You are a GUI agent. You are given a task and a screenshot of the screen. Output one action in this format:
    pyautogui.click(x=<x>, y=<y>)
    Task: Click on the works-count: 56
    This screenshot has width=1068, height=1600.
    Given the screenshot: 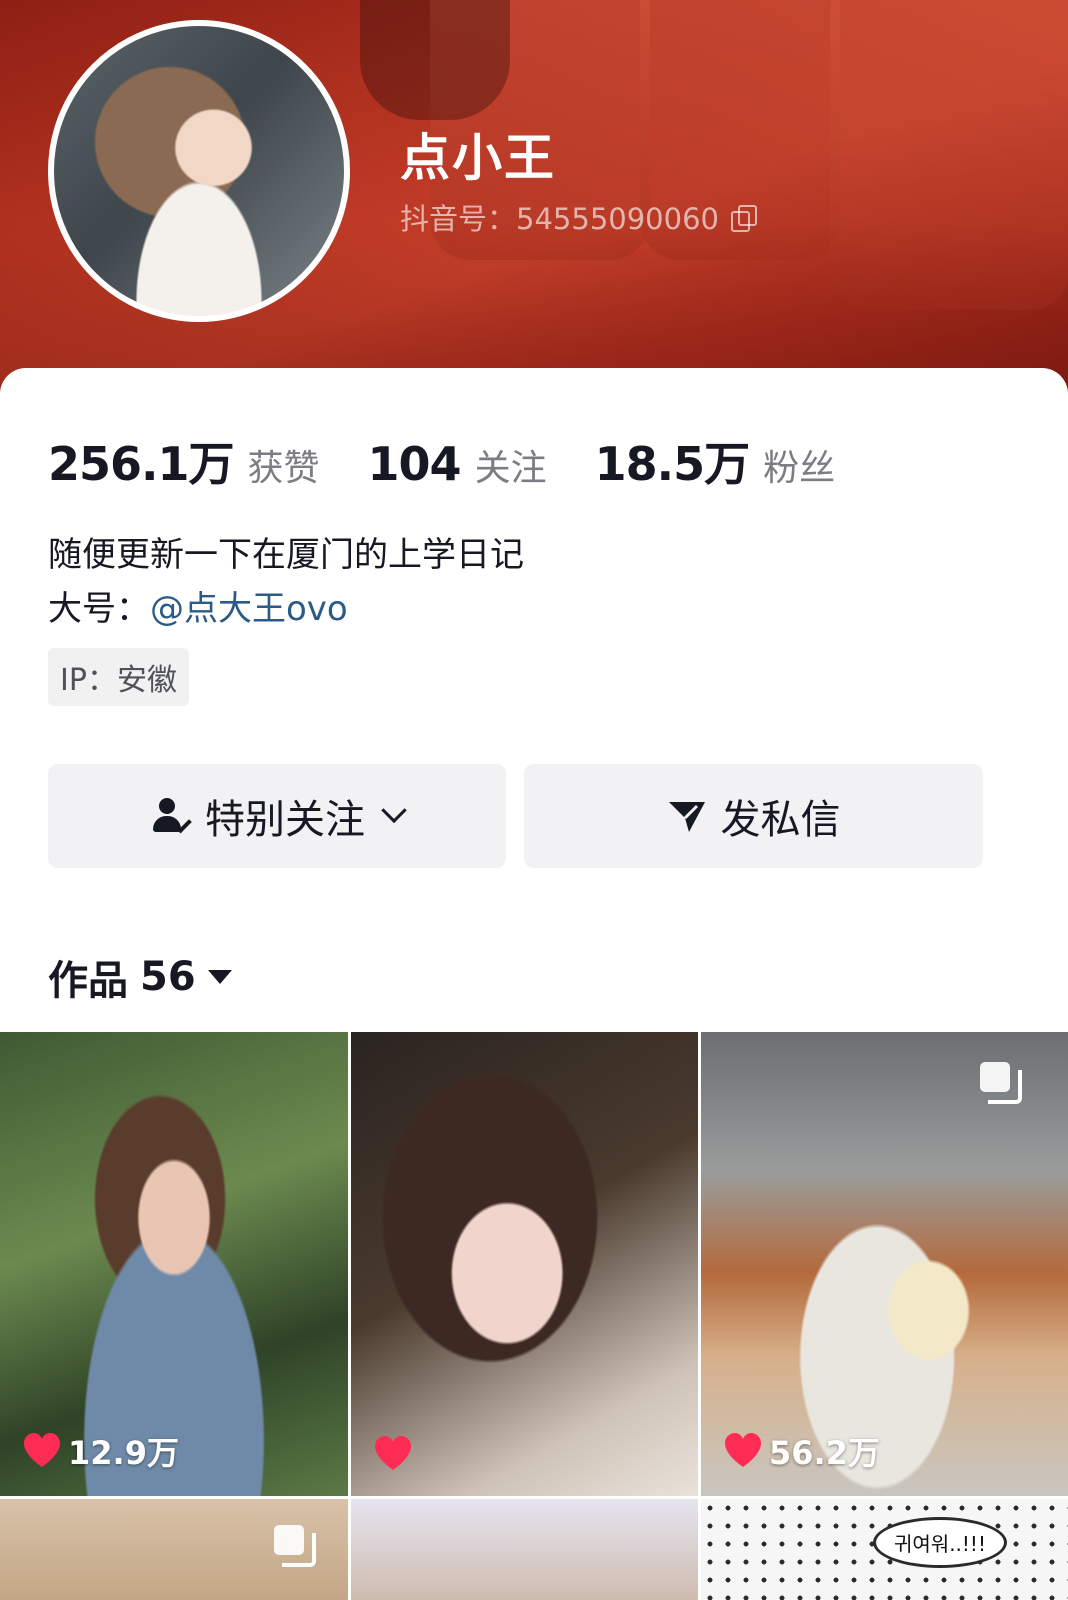 What is the action you would take?
    pyautogui.click(x=168, y=977)
    